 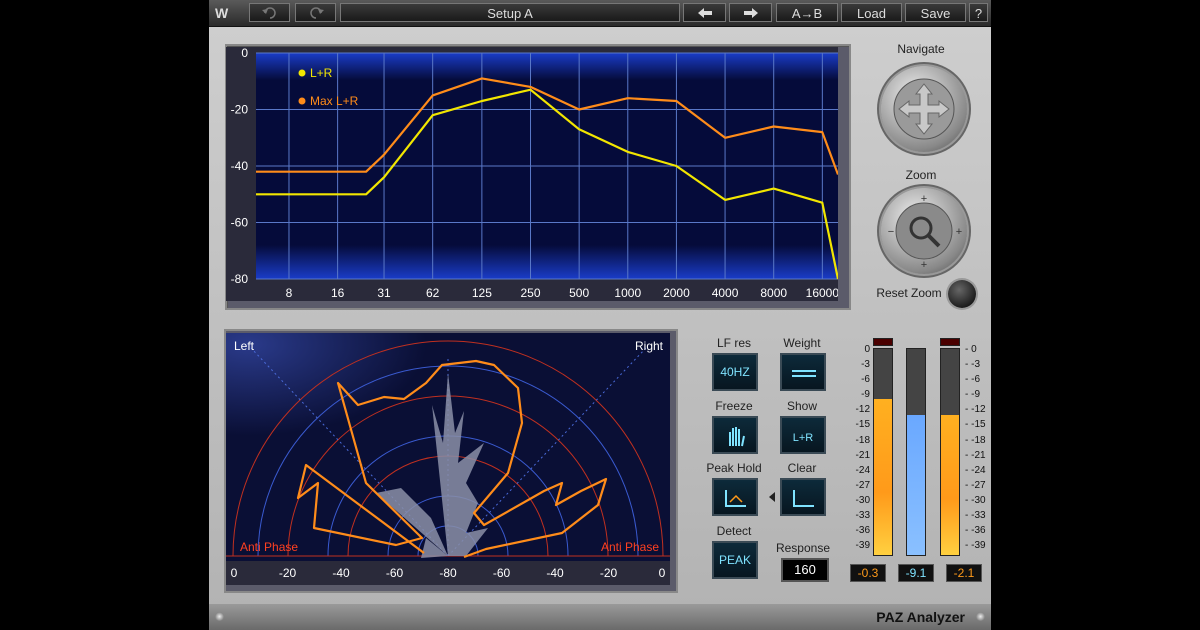 I want to click on peak-indicator-right, so click(x=950, y=342).